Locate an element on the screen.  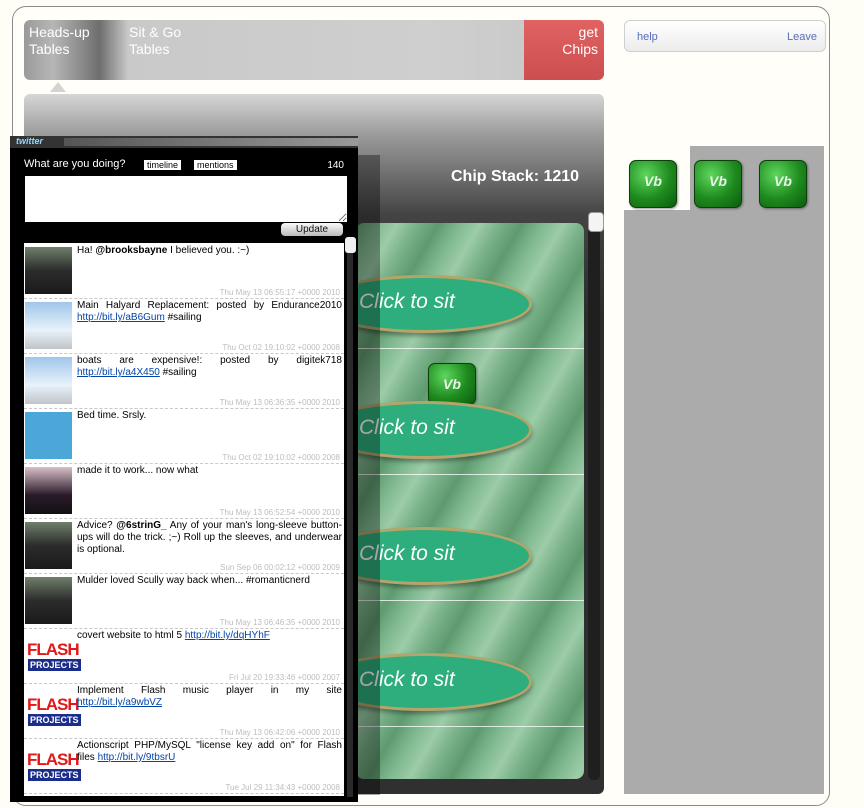
mention-link: @6strinG_ is located at coordinates (141, 525).